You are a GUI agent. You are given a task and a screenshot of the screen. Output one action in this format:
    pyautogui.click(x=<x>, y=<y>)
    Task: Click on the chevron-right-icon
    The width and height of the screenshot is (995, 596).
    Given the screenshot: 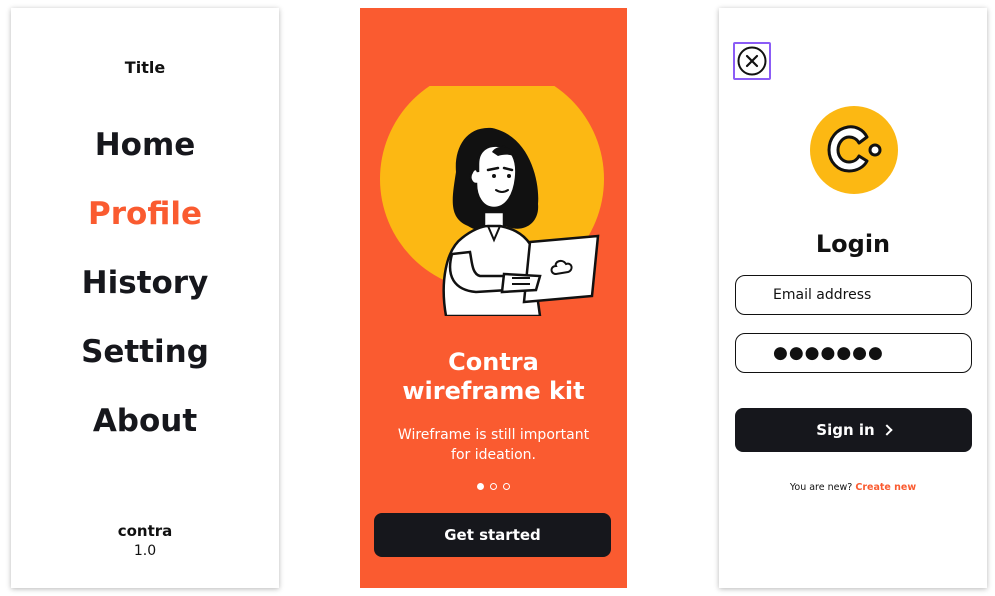 What is the action you would take?
    pyautogui.click(x=887, y=430)
    